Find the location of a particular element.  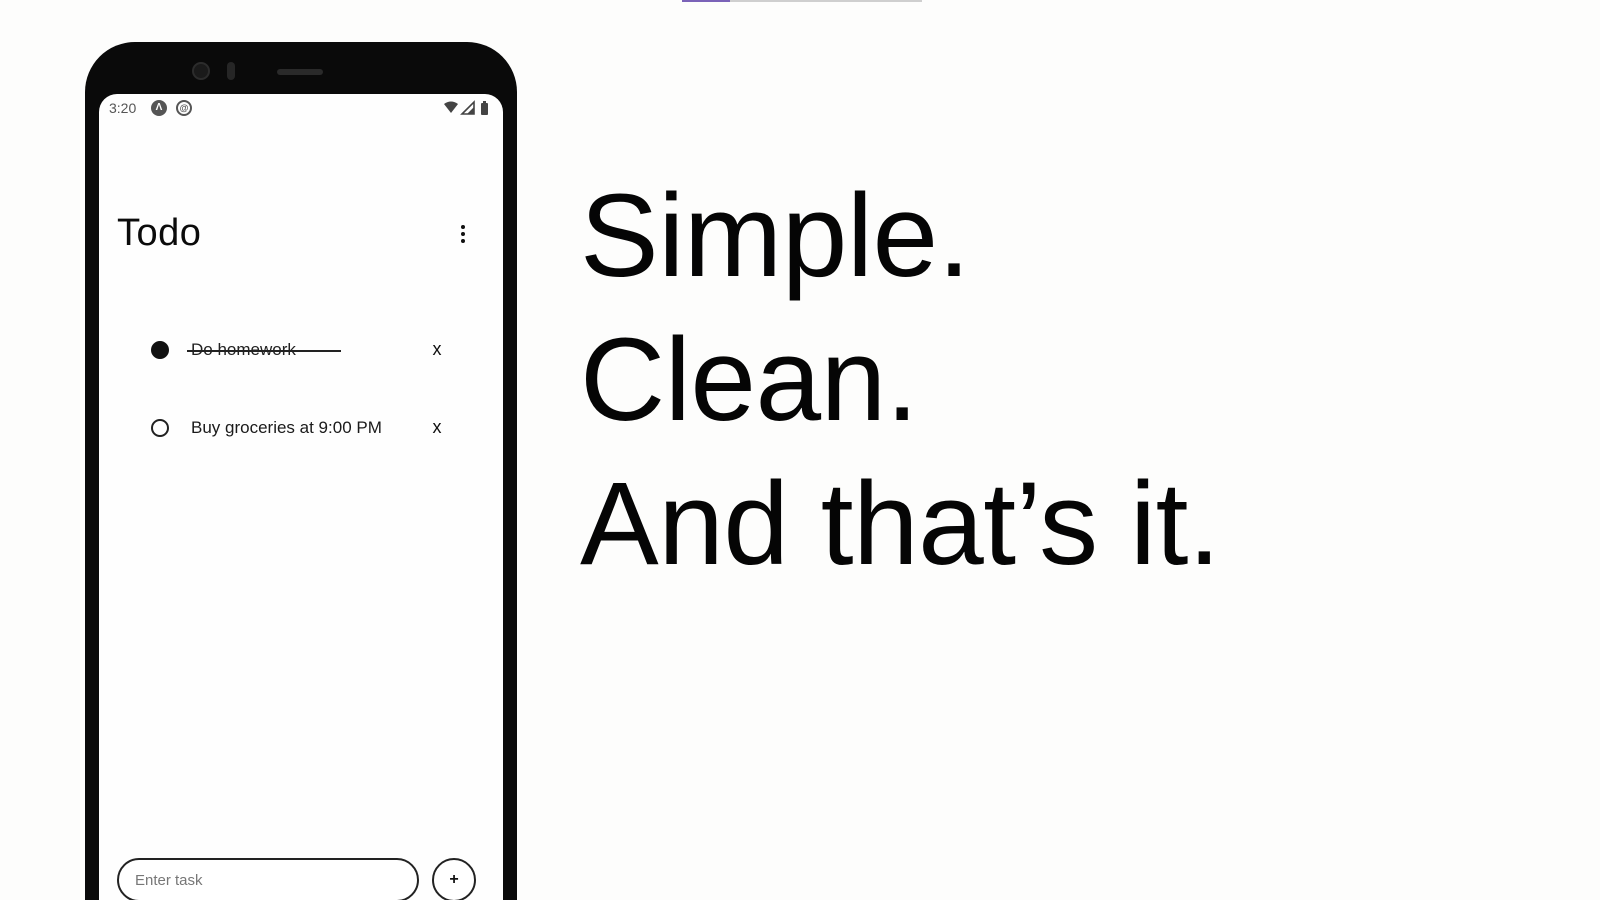

strikethrough-line is located at coordinates (264, 351).